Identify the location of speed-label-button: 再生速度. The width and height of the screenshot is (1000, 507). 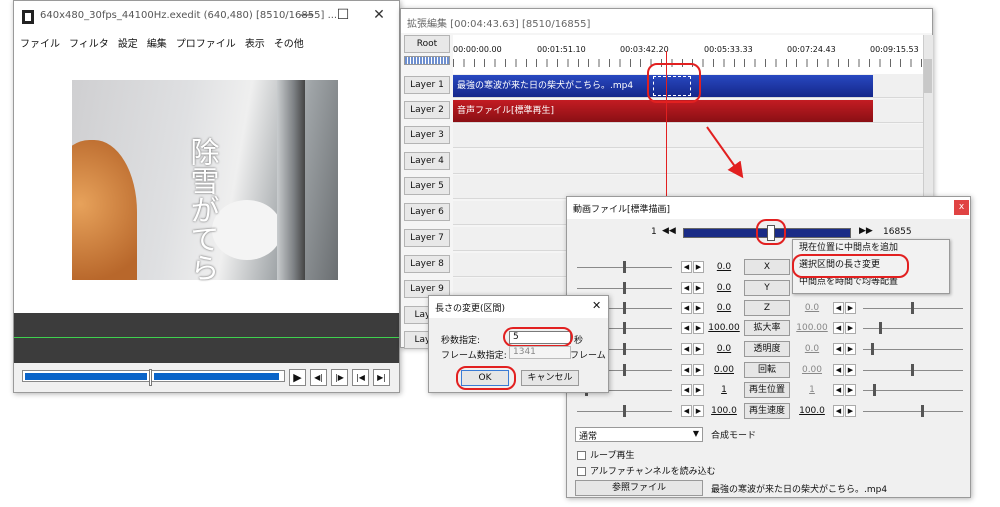
(767, 411).